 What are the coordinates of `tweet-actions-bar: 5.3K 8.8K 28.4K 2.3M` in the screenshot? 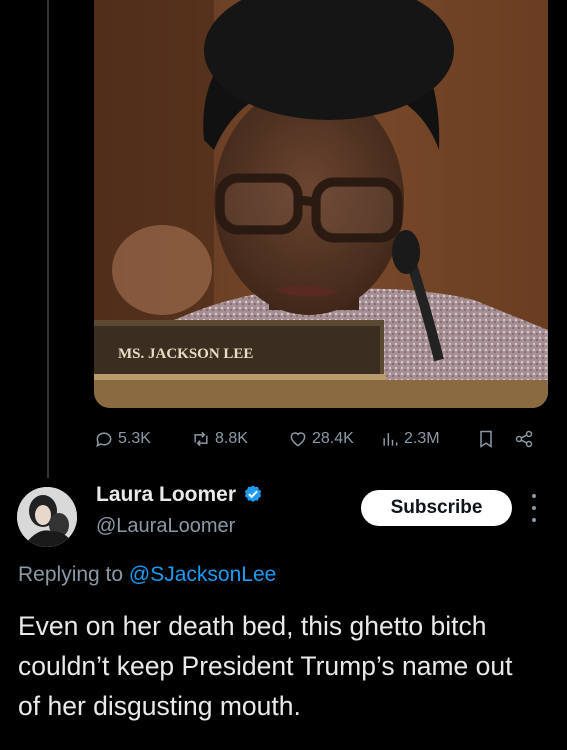 It's located at (321, 439).